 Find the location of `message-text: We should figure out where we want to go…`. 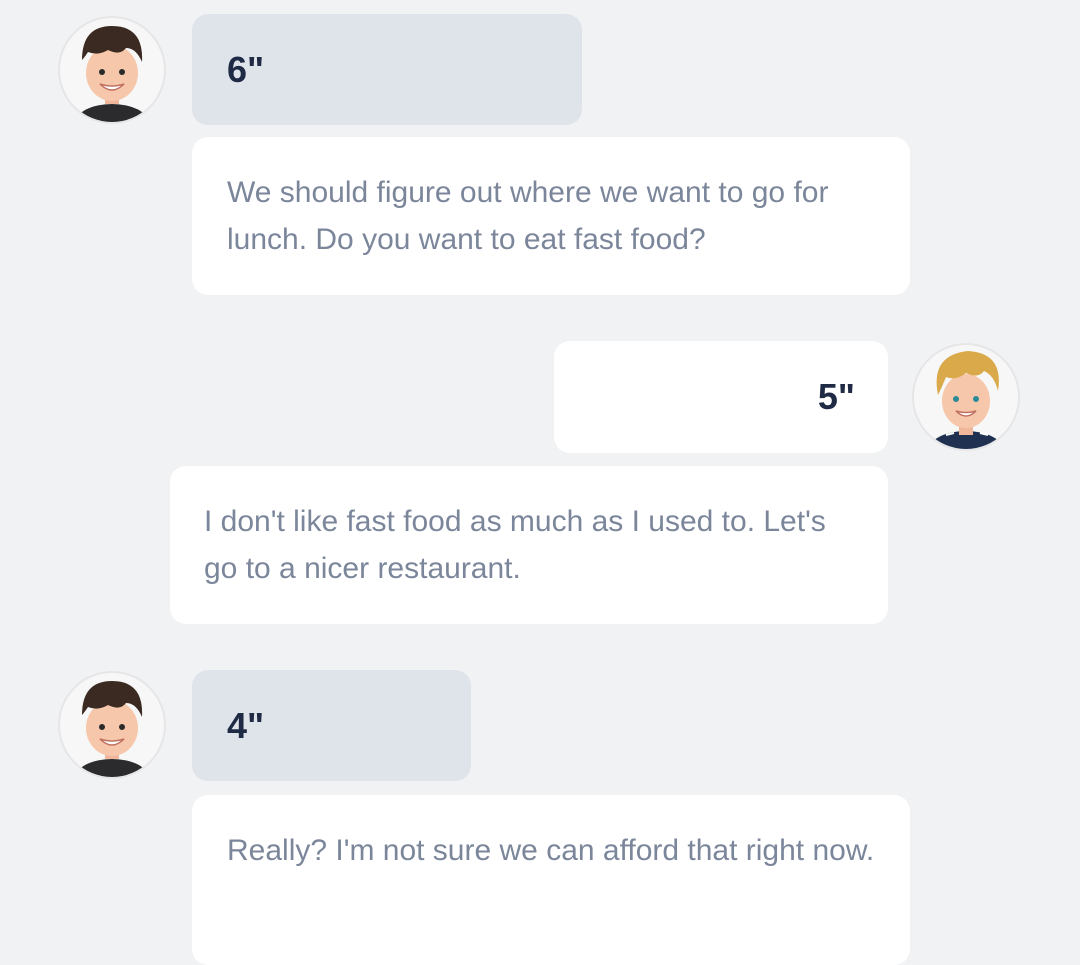

message-text: We should figure out where we want to go… is located at coordinates (528, 216).